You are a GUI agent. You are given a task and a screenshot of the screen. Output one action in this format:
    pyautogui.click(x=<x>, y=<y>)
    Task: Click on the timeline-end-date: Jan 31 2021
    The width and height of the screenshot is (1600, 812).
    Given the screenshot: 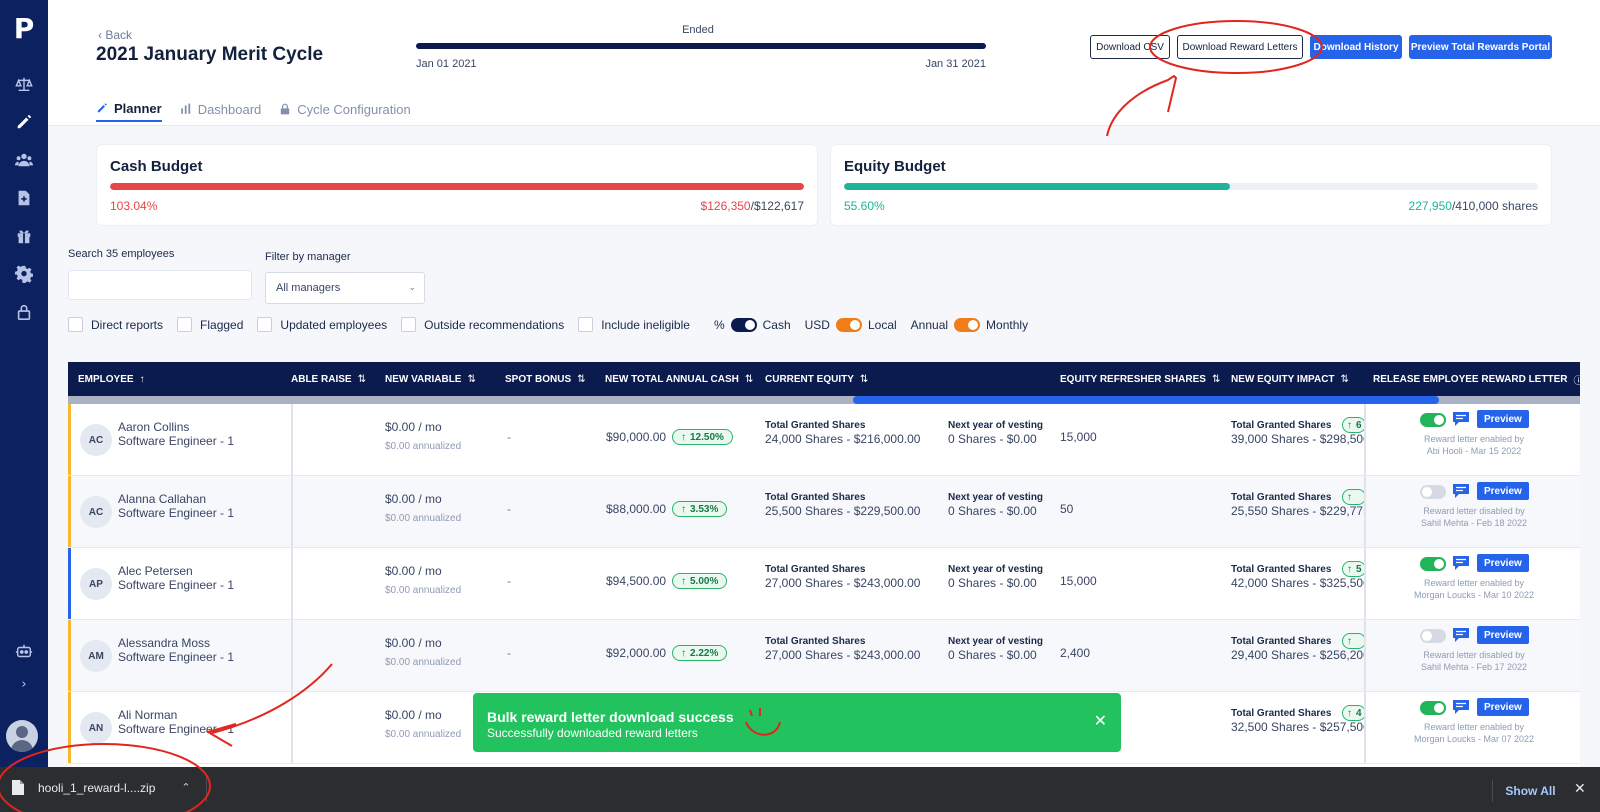 What is the action you would take?
    pyautogui.click(x=955, y=64)
    